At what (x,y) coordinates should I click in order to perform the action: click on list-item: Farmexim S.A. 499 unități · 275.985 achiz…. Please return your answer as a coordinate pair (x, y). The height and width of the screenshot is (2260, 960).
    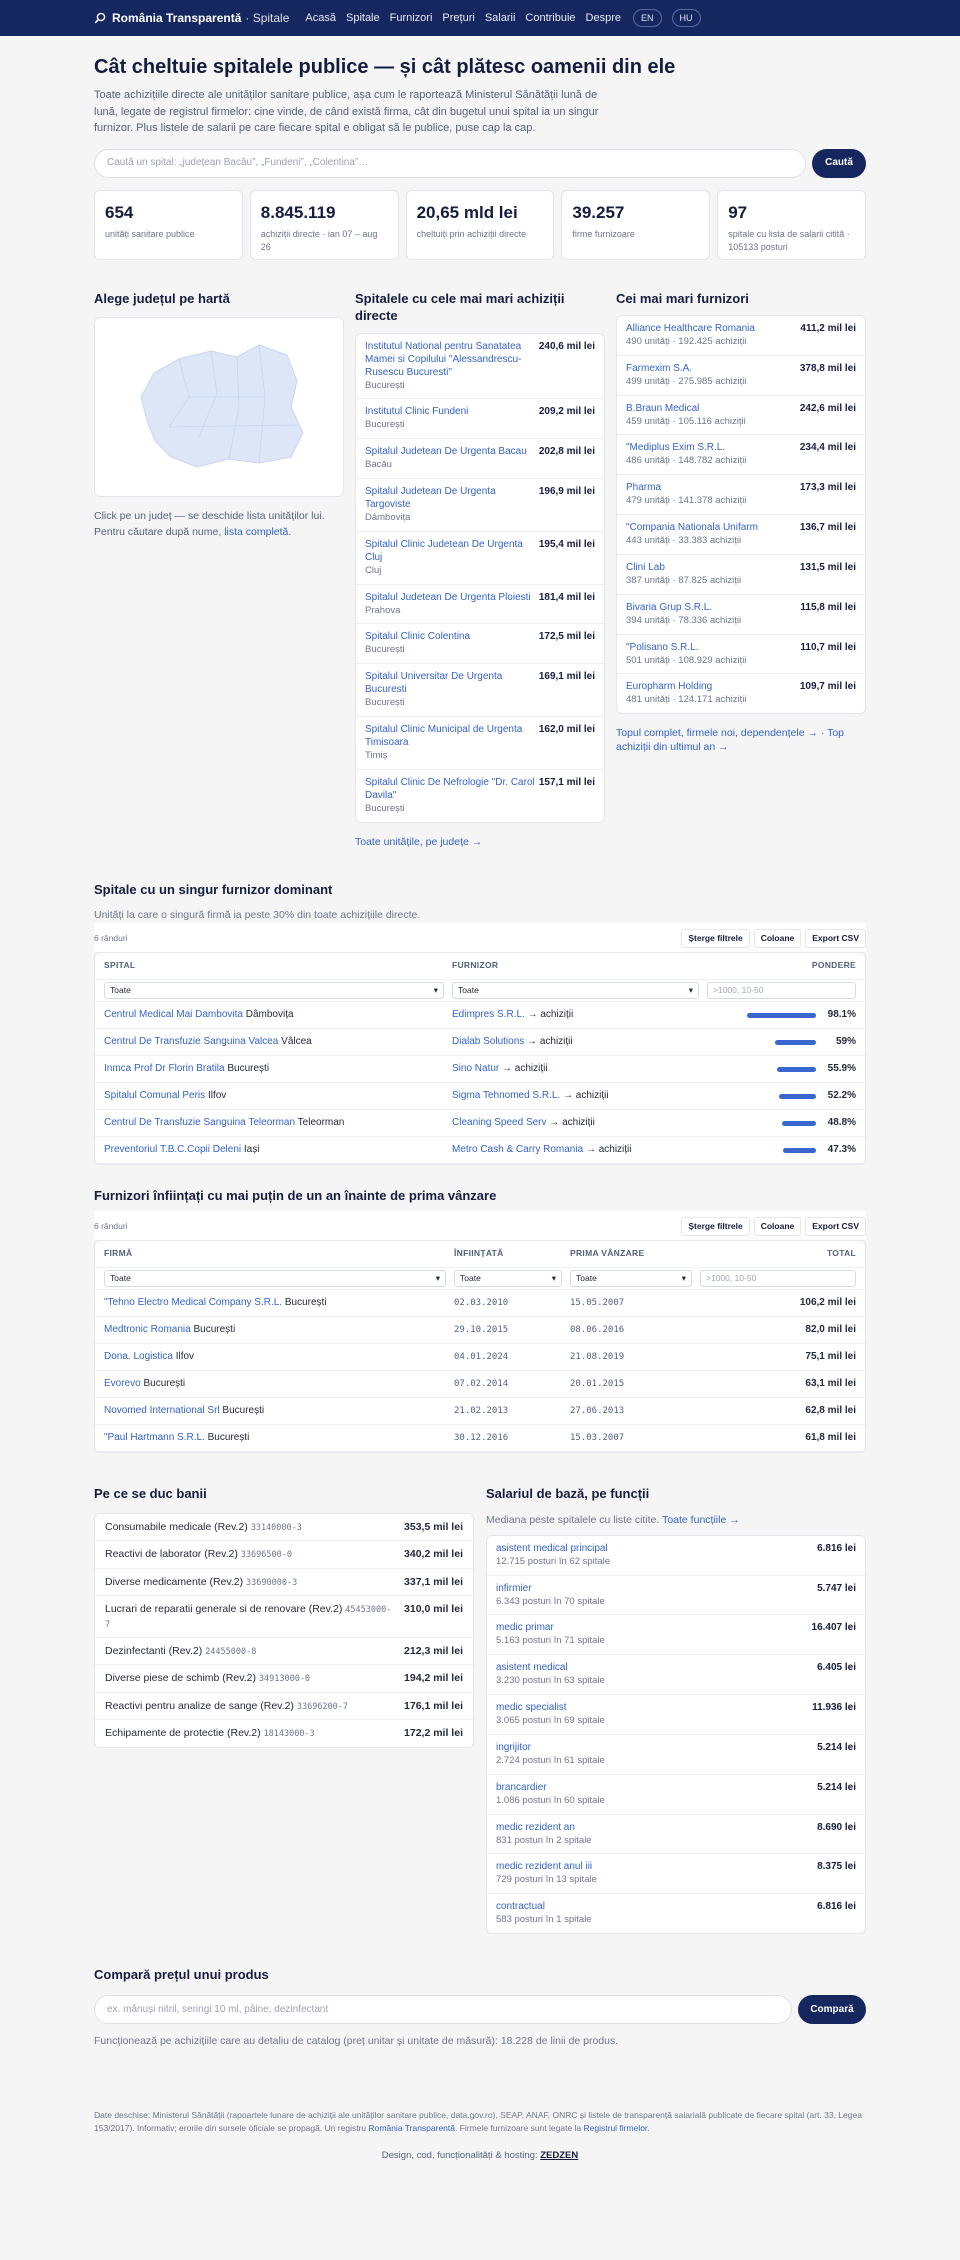
    Looking at the image, I should click on (741, 376).